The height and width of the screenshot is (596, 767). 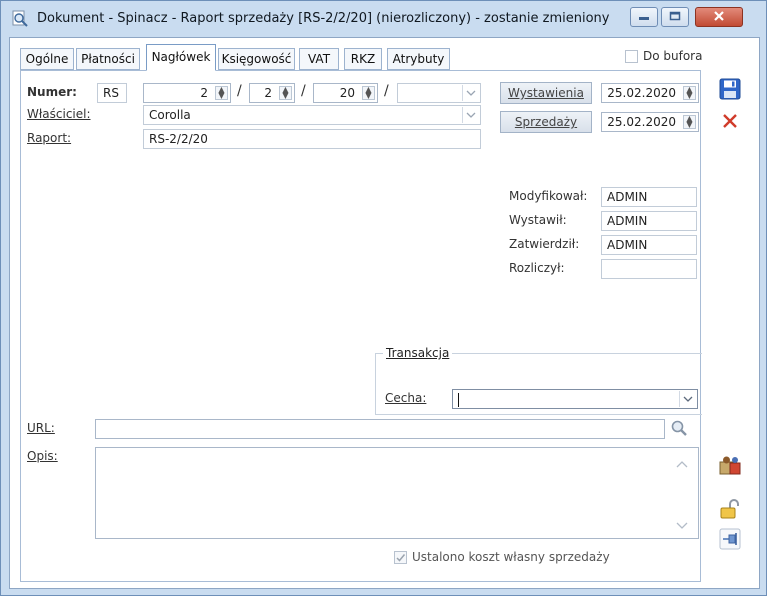 What do you see at coordinates (537, 268) in the screenshot?
I see `rozliczyl-label: Rozliczył:` at bounding box center [537, 268].